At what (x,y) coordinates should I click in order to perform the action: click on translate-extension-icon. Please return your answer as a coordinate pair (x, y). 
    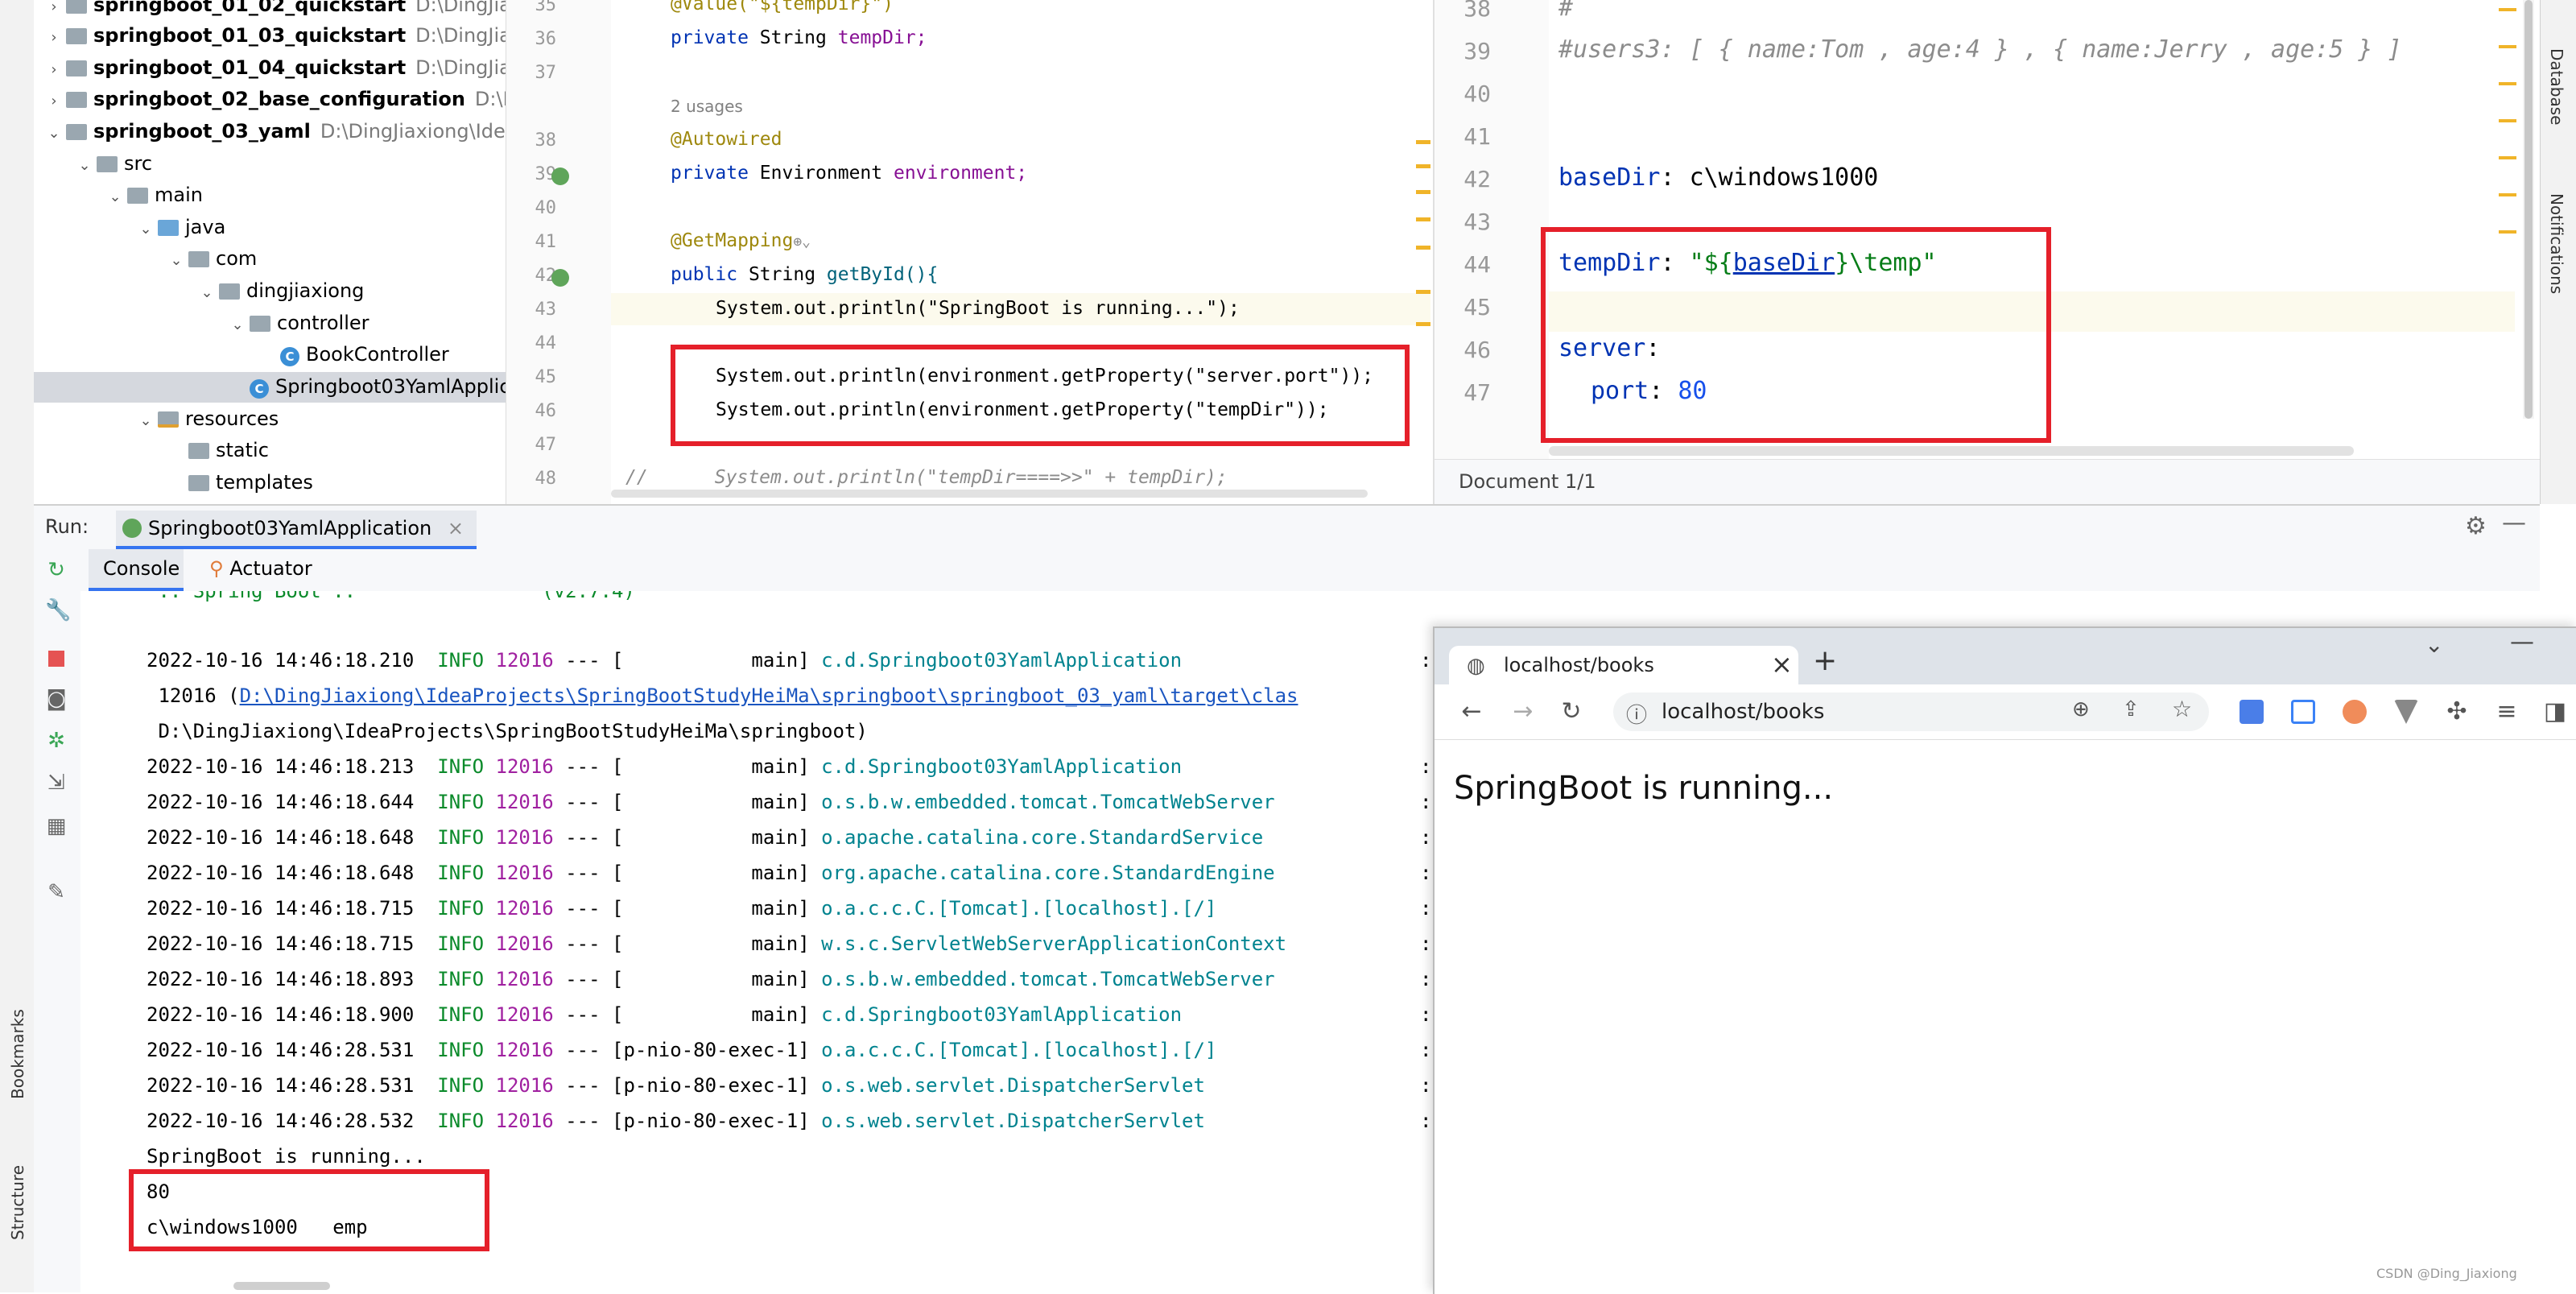
    Looking at the image, I should click on (2252, 712).